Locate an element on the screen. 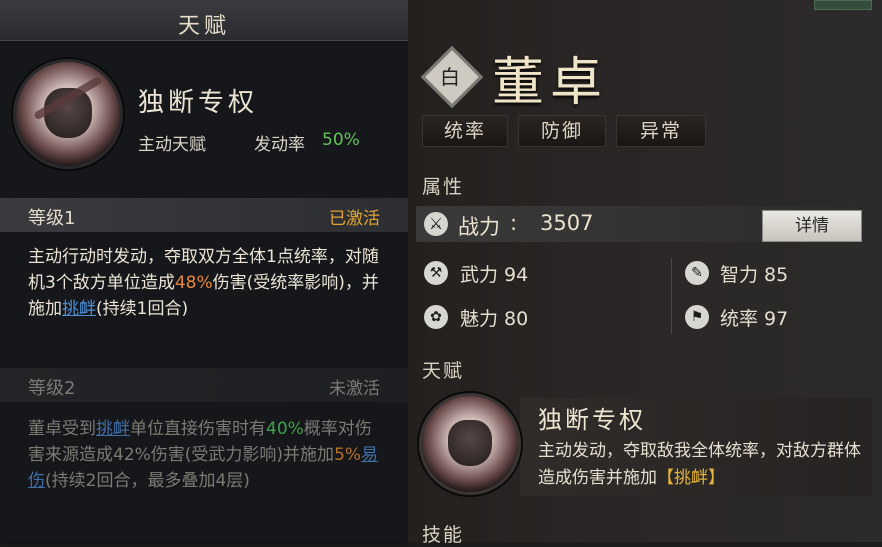  attributes-section-title: 属性 is located at coordinates (443, 187).